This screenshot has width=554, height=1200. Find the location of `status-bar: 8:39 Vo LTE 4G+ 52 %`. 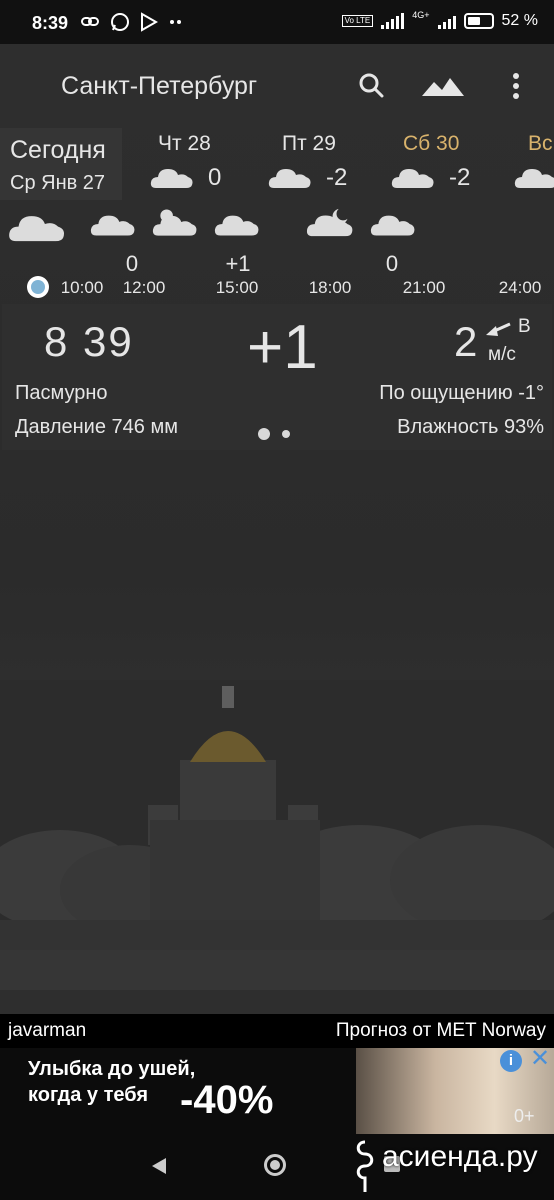

status-bar: 8:39 Vo LTE 4G+ 52 % is located at coordinates (277, 22).